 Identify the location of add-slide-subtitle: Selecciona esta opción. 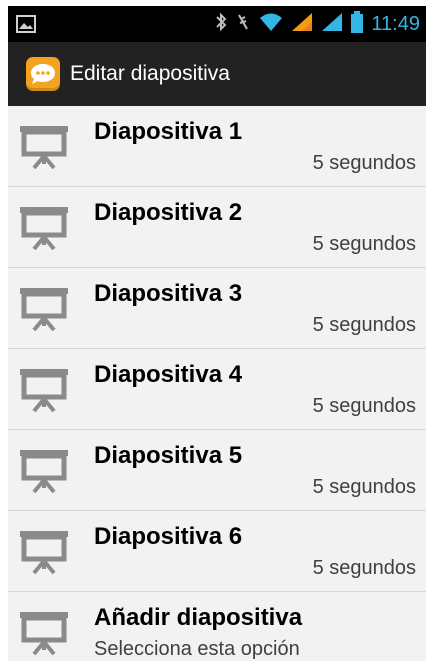
(197, 649).